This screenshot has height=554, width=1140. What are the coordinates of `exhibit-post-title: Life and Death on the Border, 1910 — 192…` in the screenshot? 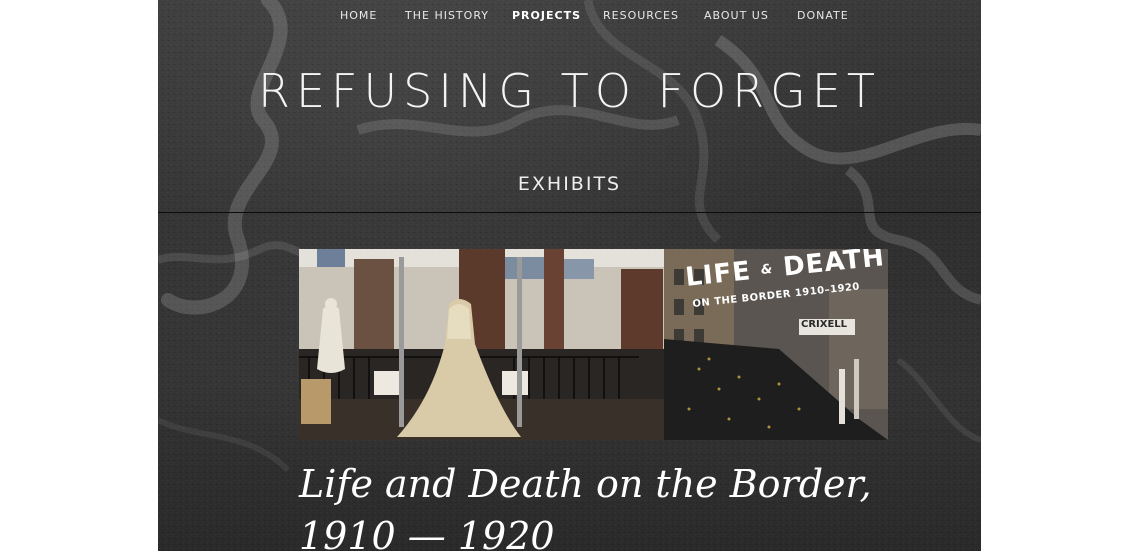 It's located at (624, 504).